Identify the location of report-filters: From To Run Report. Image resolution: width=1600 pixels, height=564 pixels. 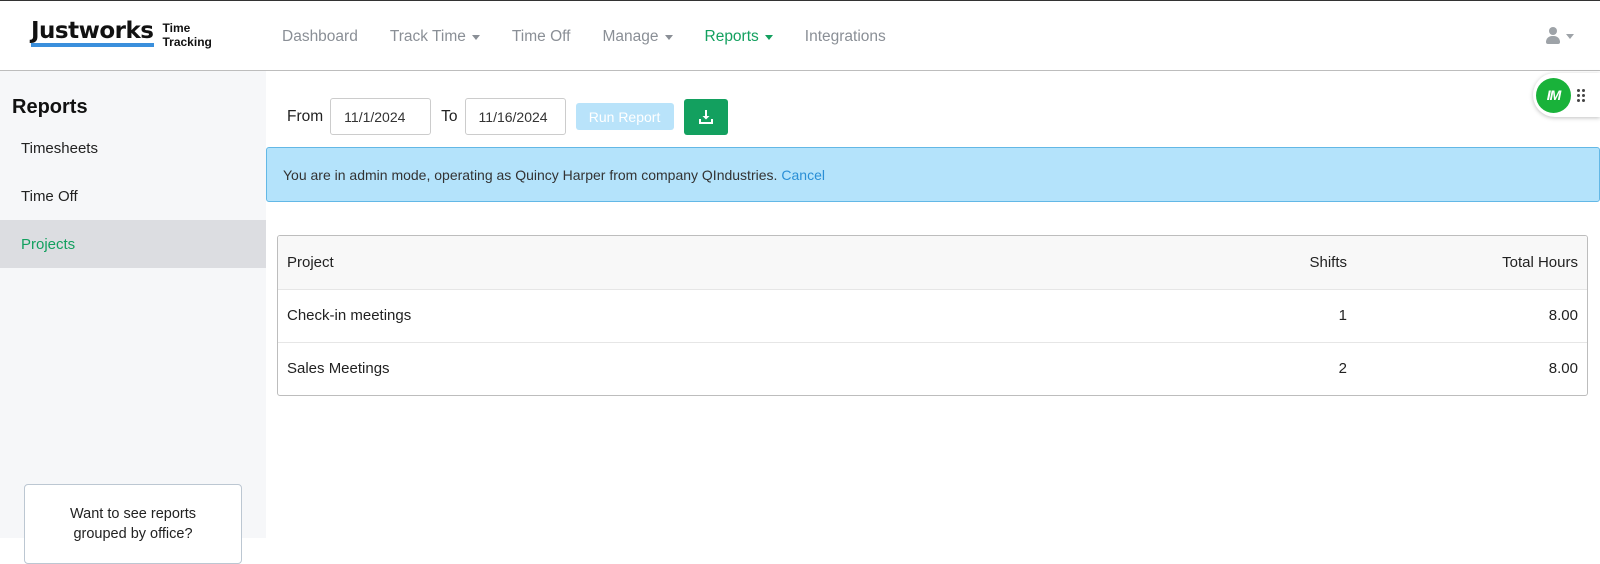
(507, 116).